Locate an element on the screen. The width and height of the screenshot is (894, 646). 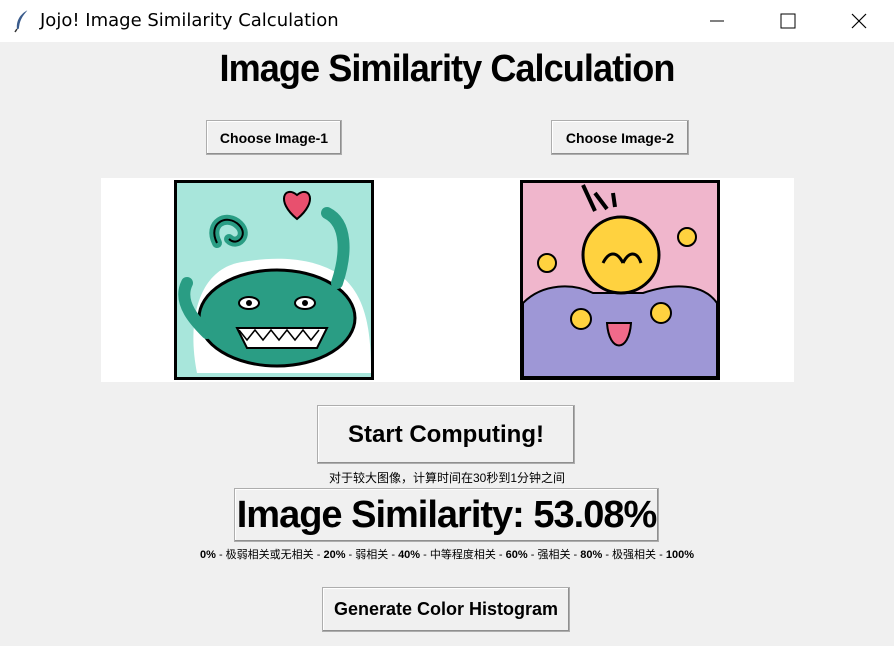
maximize-icon is located at coordinates (788, 21).